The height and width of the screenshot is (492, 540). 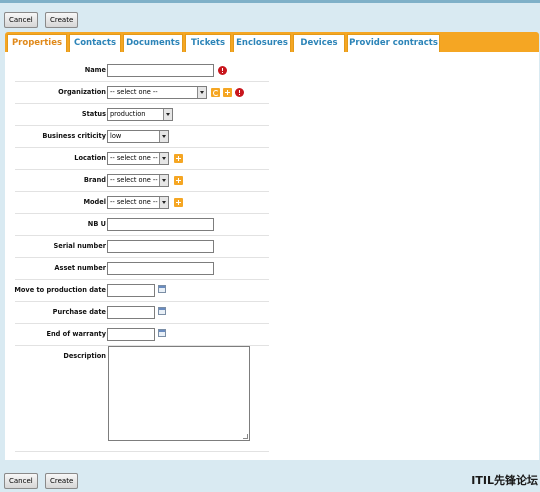 I want to click on form-row-move-to-production-date: Move to production date, so click(x=141, y=291).